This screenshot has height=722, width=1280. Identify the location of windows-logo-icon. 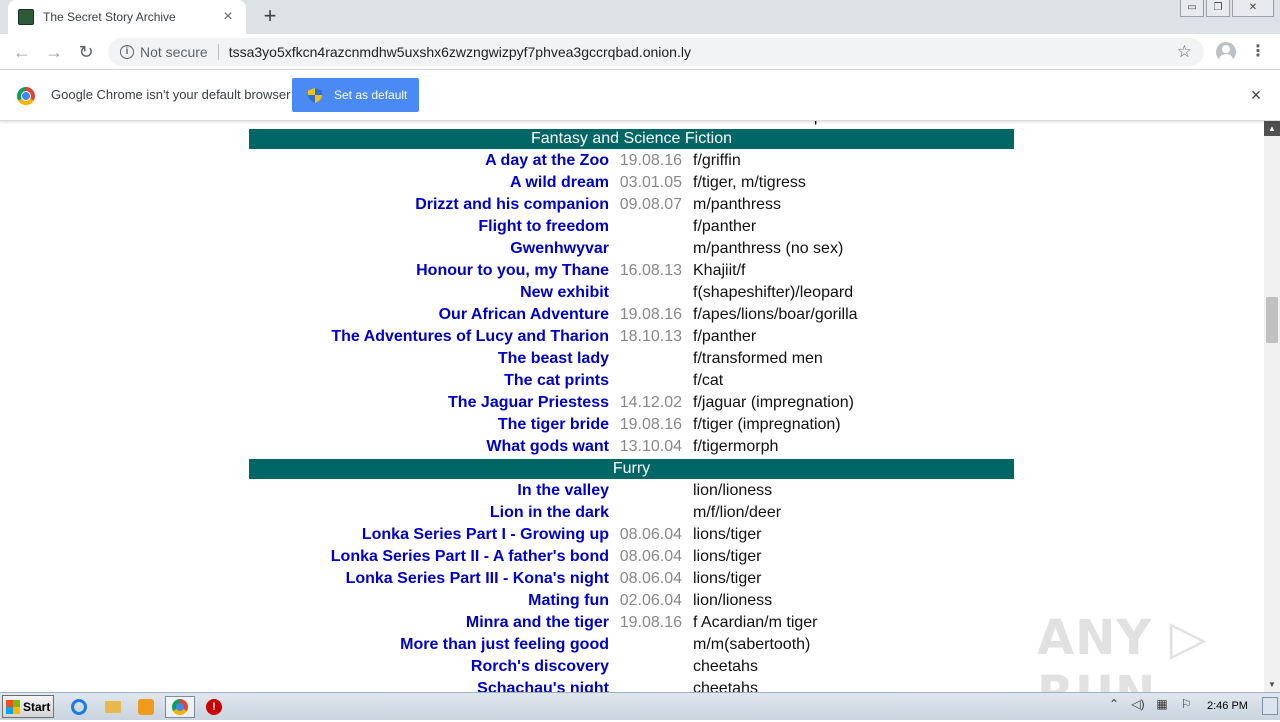
(13, 706).